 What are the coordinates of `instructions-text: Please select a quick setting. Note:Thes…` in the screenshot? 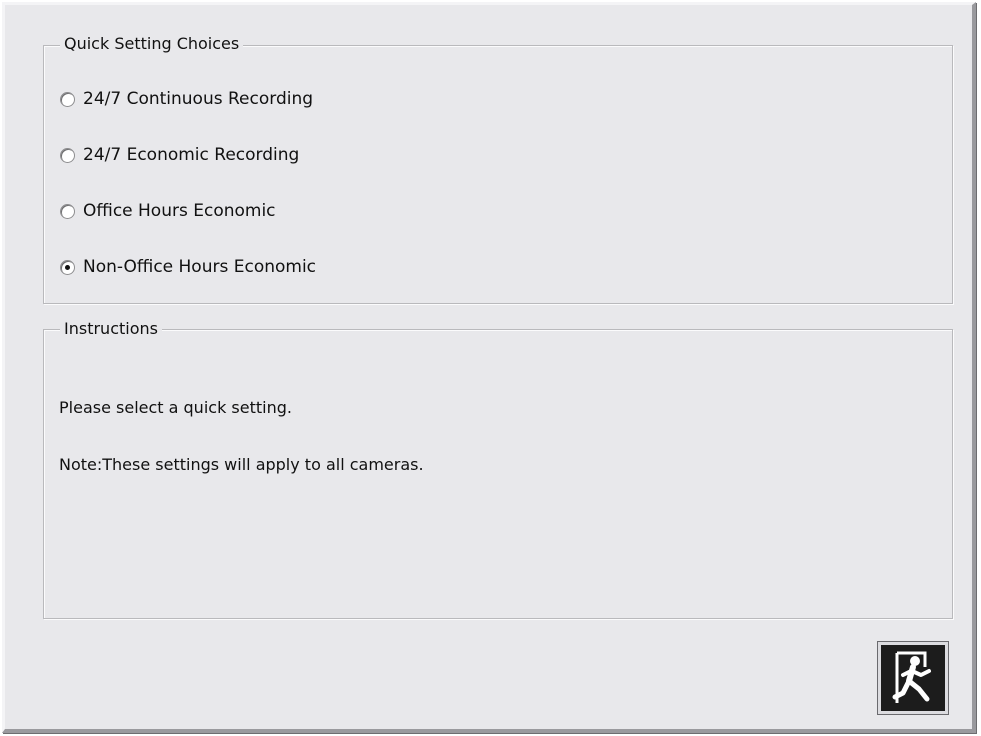 It's located at (241, 436).